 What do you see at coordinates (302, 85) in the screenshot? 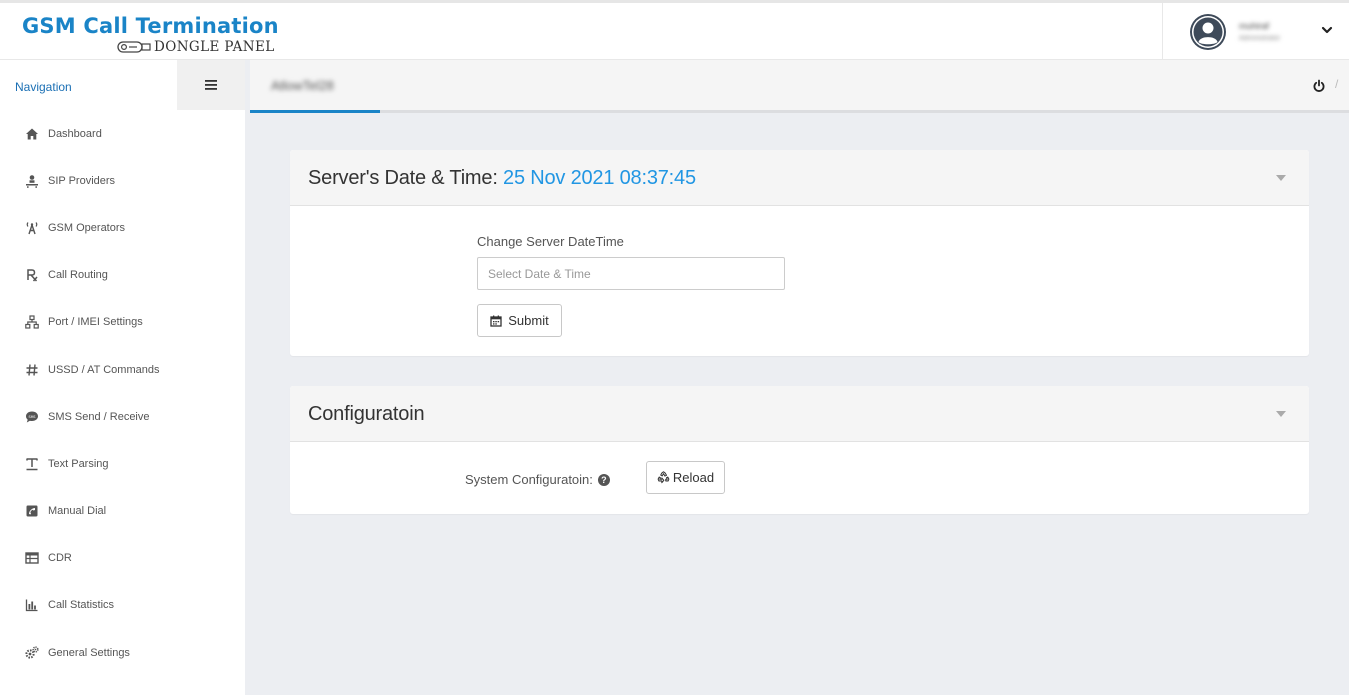
I see `tab-active-label: AtlowTel28` at bounding box center [302, 85].